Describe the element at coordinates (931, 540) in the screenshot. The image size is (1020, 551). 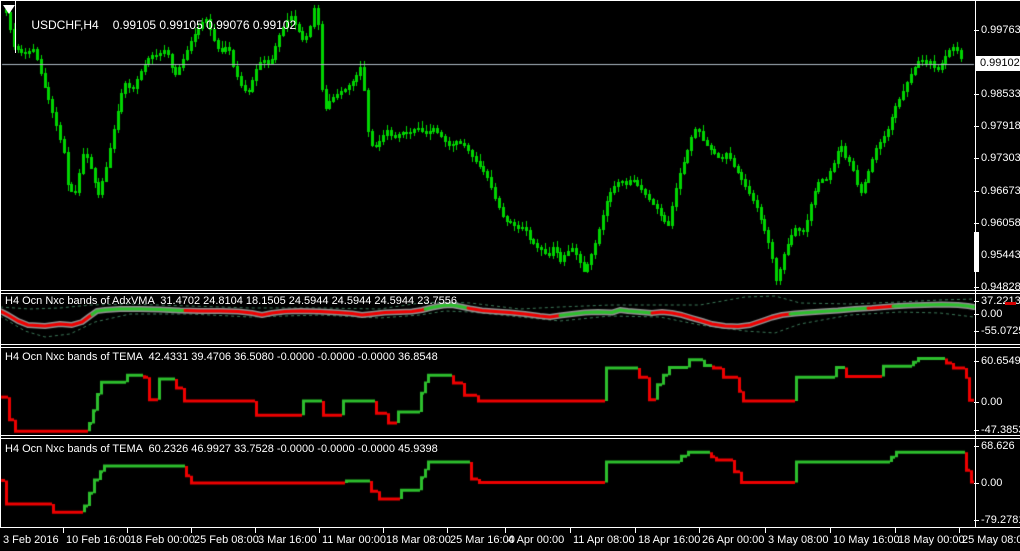
I see `time-axis-label: 18 May 00:00` at that location.